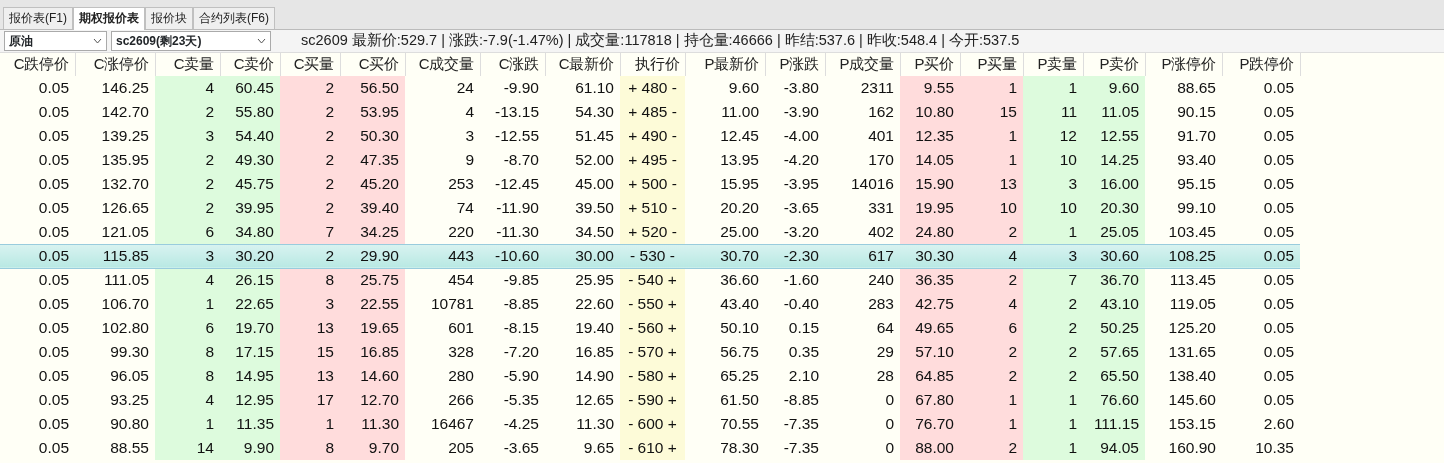 Image resolution: width=1444 pixels, height=463 pixels. What do you see at coordinates (115, 328) in the screenshot?
I see `table-cell: 102.80` at bounding box center [115, 328].